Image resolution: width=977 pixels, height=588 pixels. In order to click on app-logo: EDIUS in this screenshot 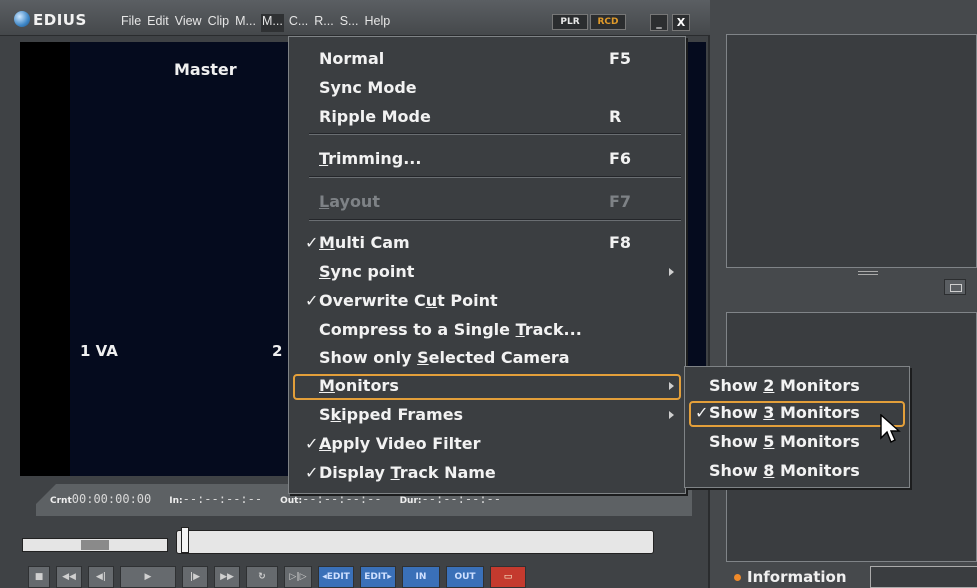, I will do `click(50, 20)`.